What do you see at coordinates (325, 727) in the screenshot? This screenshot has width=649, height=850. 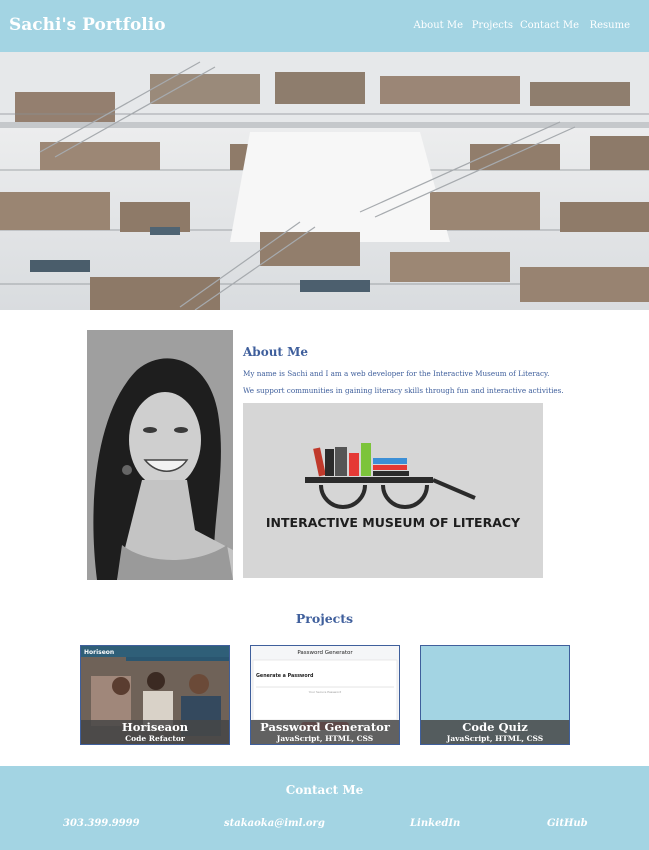 I see `card-title: Password Generator` at bounding box center [325, 727].